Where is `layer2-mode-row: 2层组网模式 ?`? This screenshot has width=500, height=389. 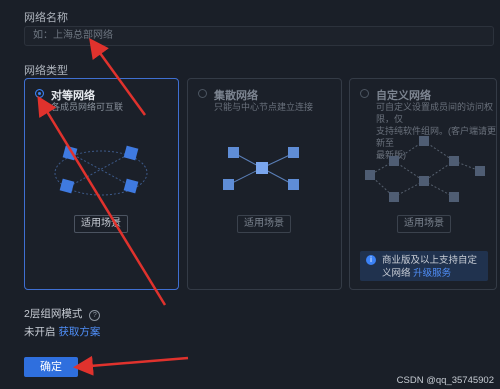
layer2-mode-row: 2层组网模式 ? is located at coordinates (62, 313).